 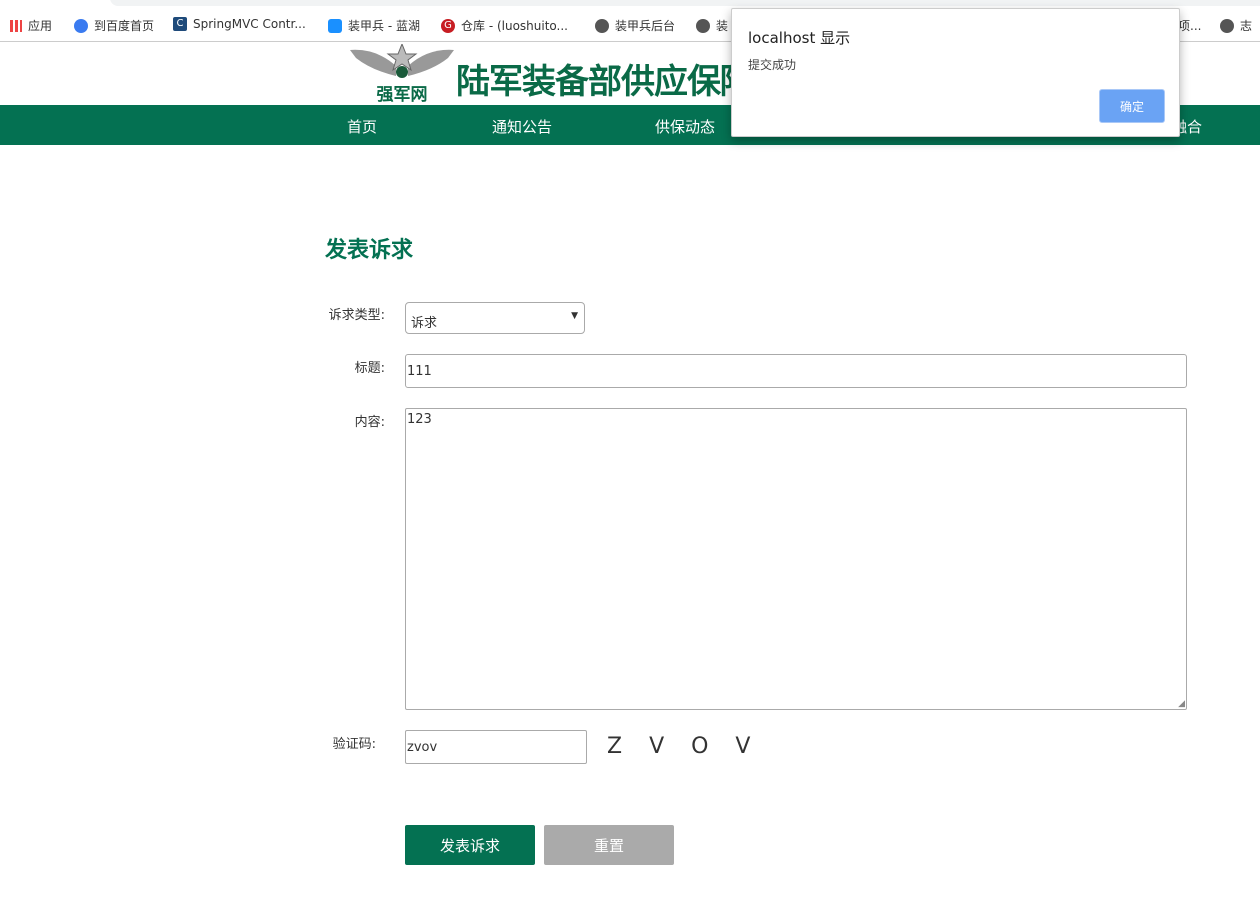 I want to click on type-select: 诉求 ▼, so click(x=495, y=318).